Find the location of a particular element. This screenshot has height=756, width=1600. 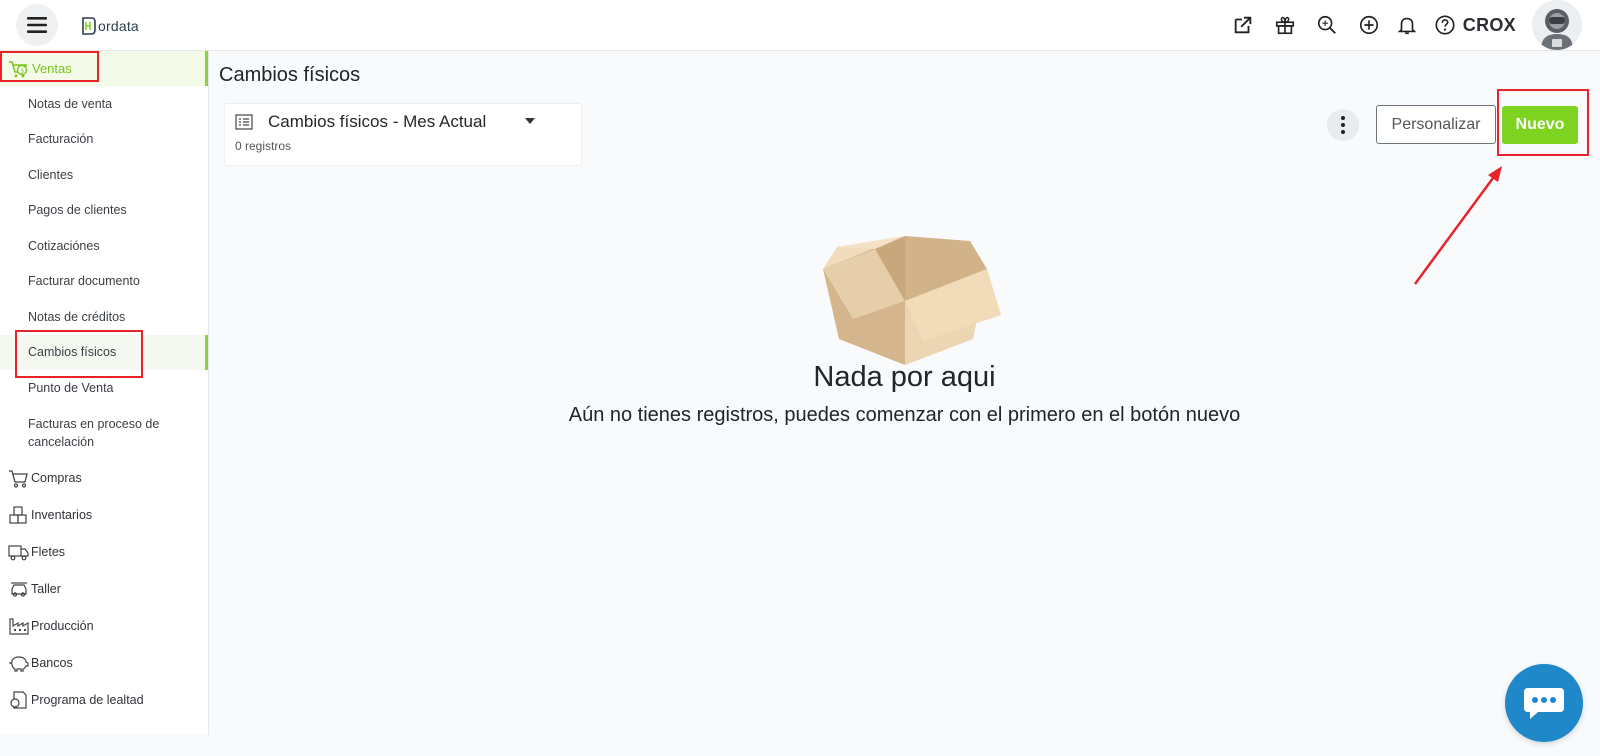

sidebar-item-label: Facturas en proceso de cancelación is located at coordinates (94, 432).